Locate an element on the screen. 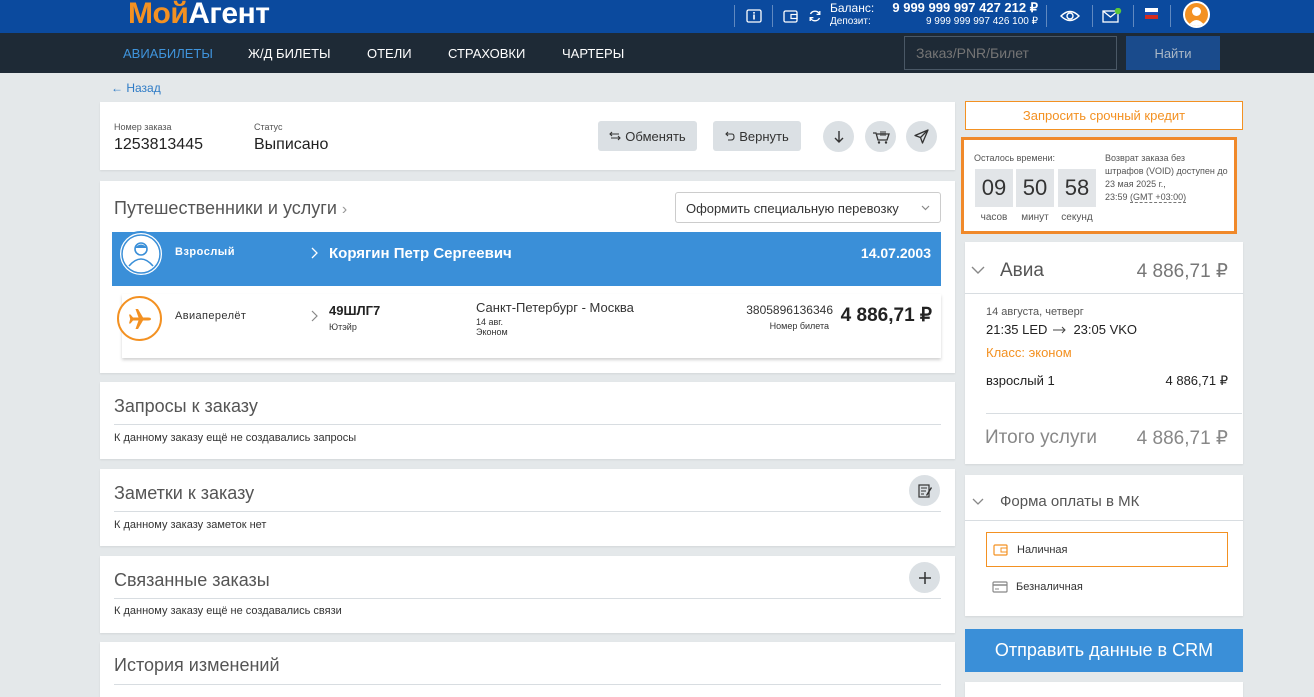 Image resolution: width=1314 pixels, height=697 pixels. nav-charters: ЧАРТЕРЫ is located at coordinates (593, 53).